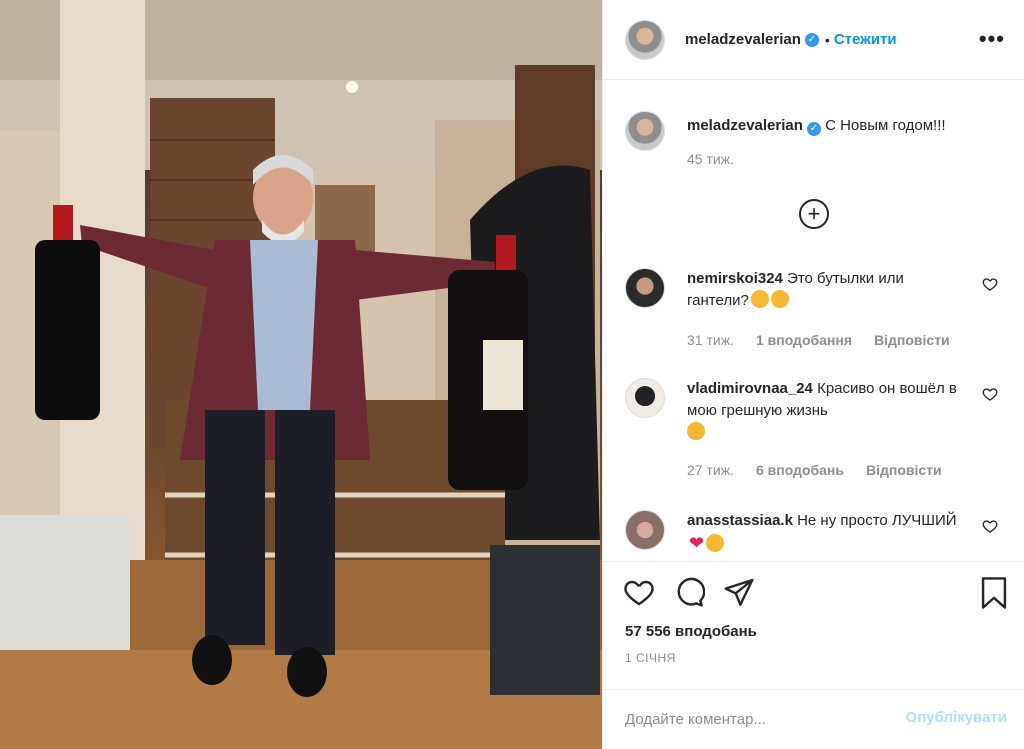 The width and height of the screenshot is (1024, 749). I want to click on add-comment-bar: Опублікувати, so click(813, 719).